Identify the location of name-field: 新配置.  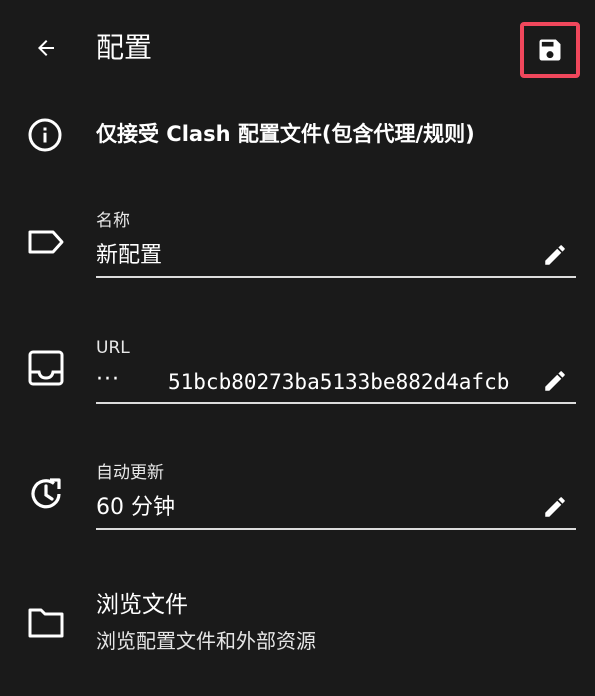
(336, 258).